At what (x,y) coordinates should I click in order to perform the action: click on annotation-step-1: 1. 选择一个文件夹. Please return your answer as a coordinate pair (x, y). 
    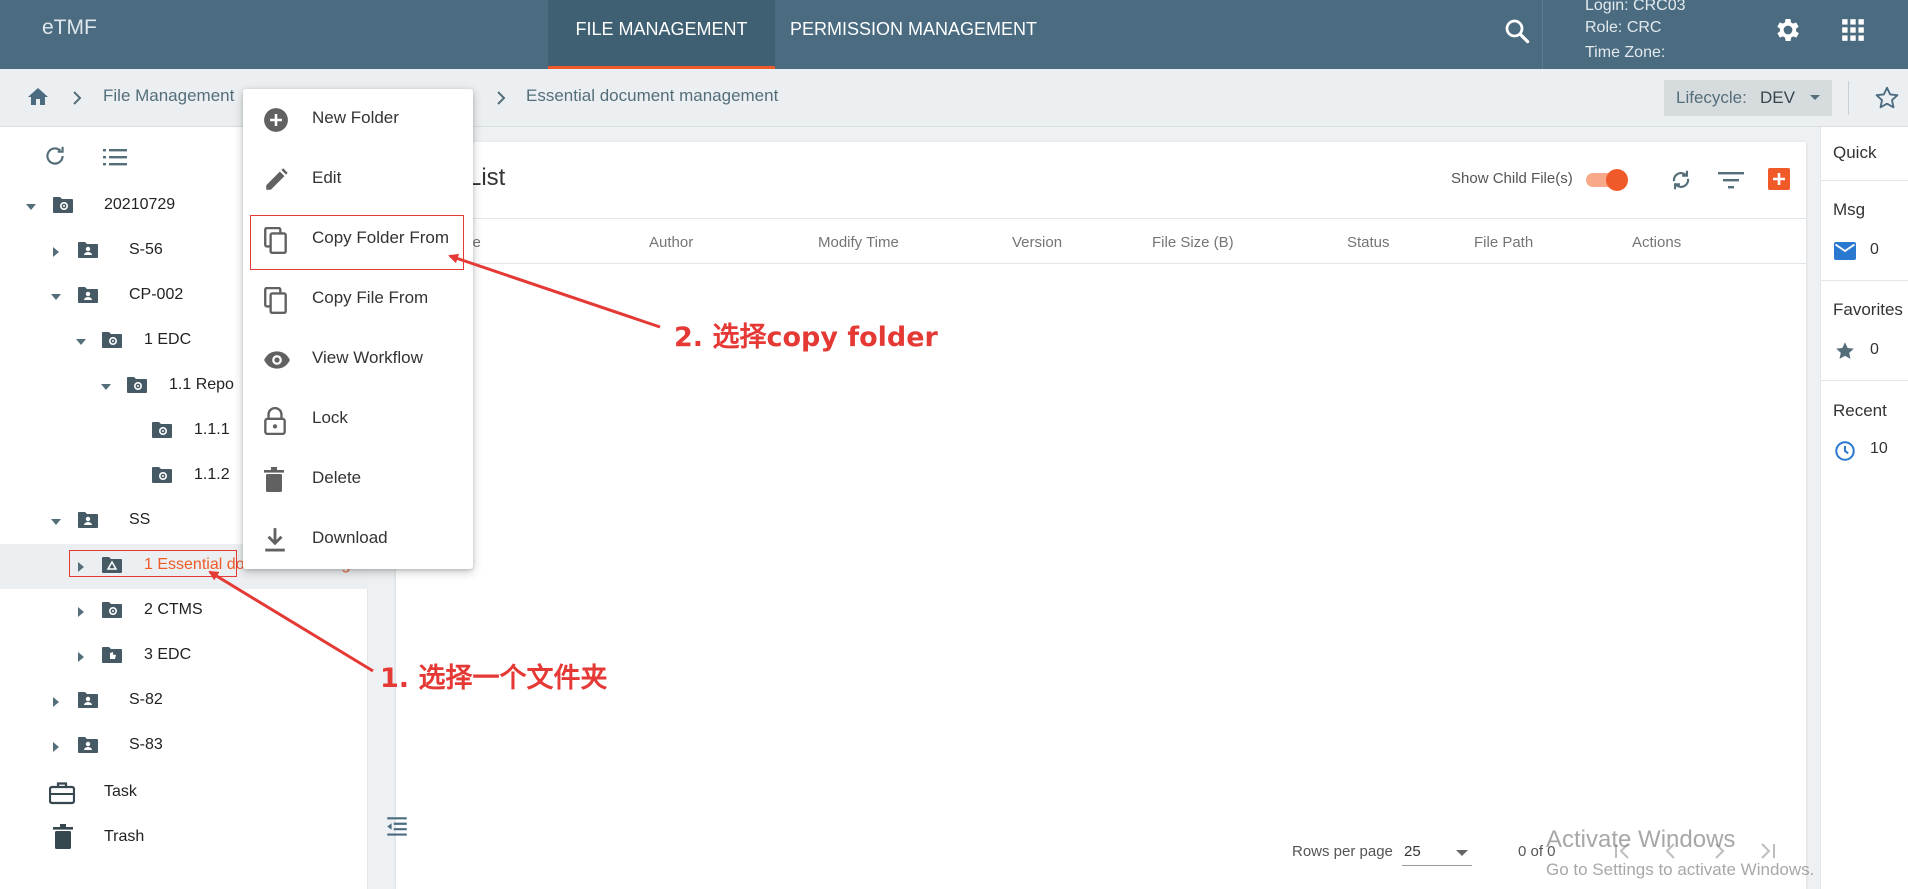
    Looking at the image, I should click on (494, 678).